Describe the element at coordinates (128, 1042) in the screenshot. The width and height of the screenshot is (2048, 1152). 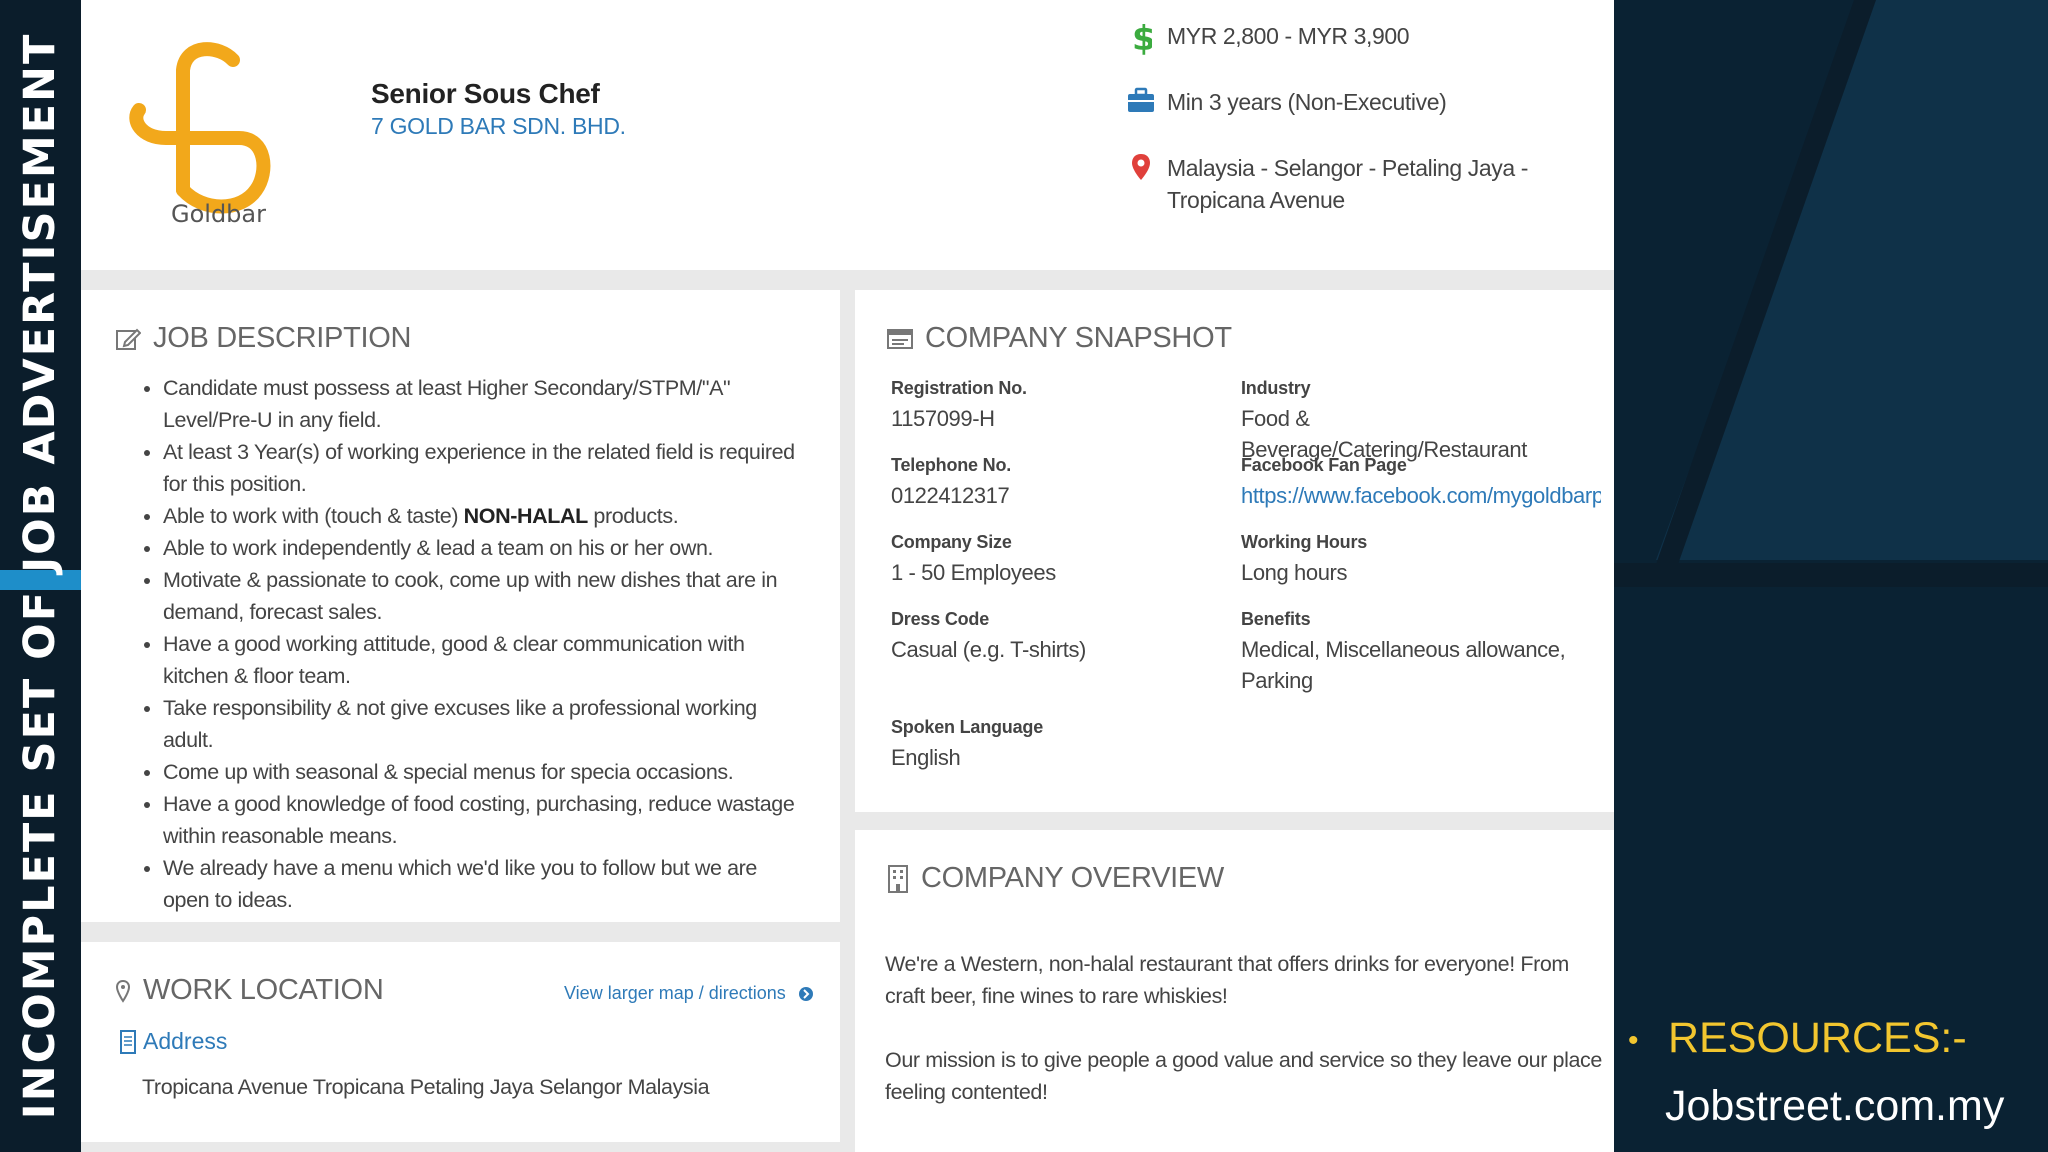
I see `document-icon` at that location.